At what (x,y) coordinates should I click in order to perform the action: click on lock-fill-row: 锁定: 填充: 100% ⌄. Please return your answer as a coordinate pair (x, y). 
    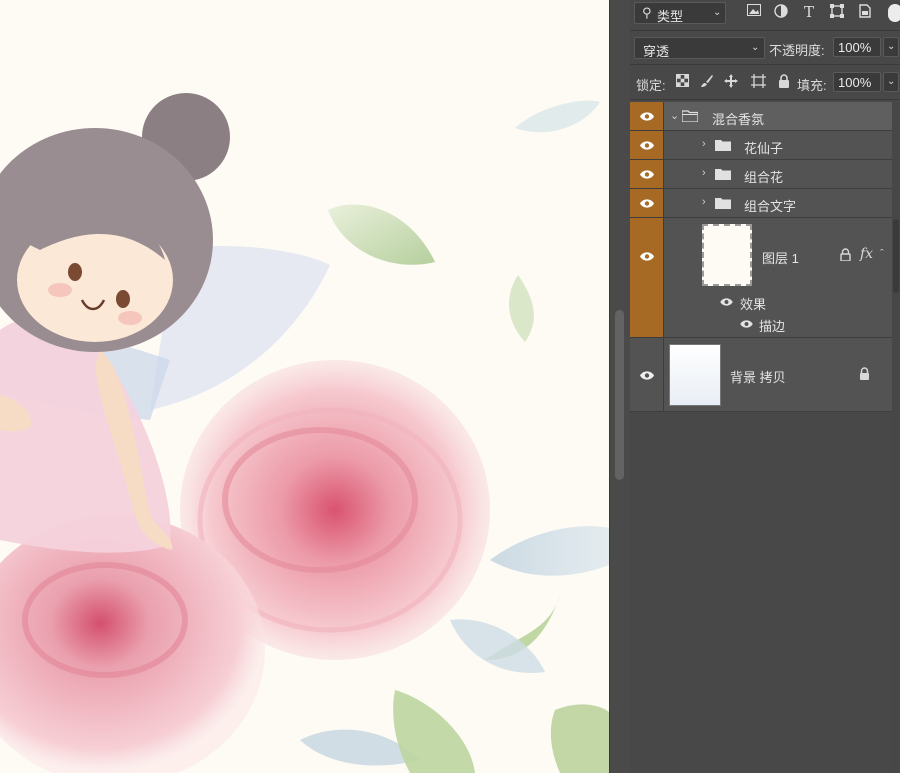
    Looking at the image, I should click on (765, 82).